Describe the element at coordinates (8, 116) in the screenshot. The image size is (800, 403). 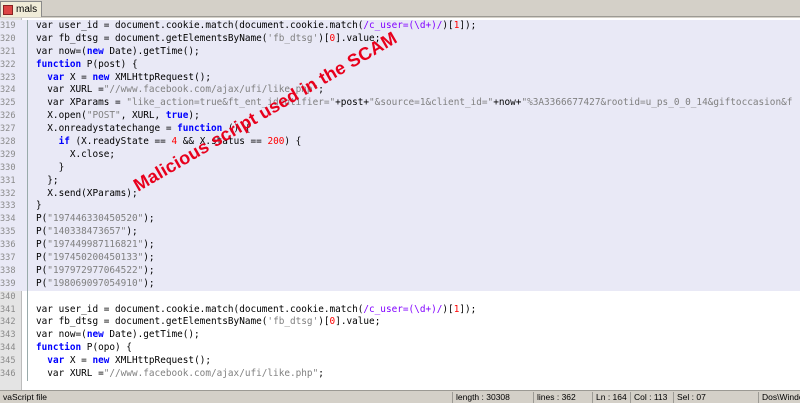
I see `line-number: 326` at that location.